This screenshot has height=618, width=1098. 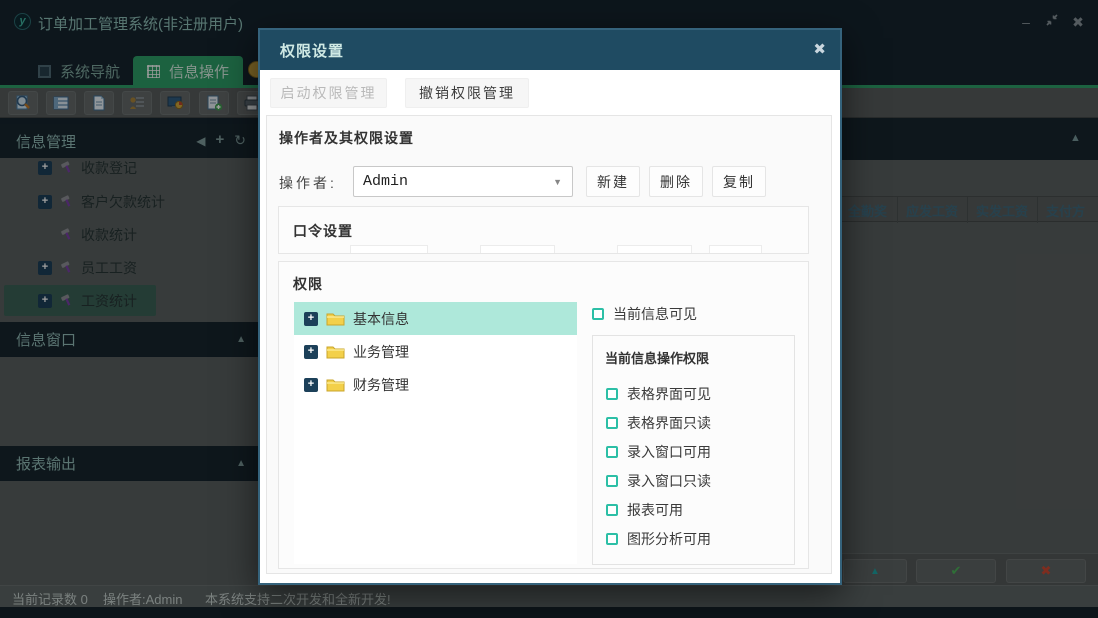 What do you see at coordinates (676, 181) in the screenshot?
I see `delete-operator-button: 删除` at bounding box center [676, 181].